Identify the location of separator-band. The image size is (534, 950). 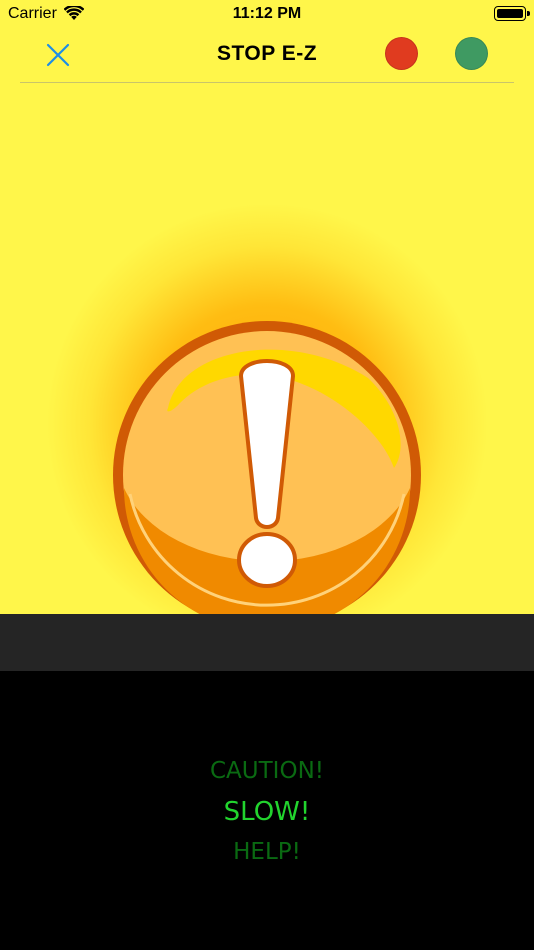
(267, 642).